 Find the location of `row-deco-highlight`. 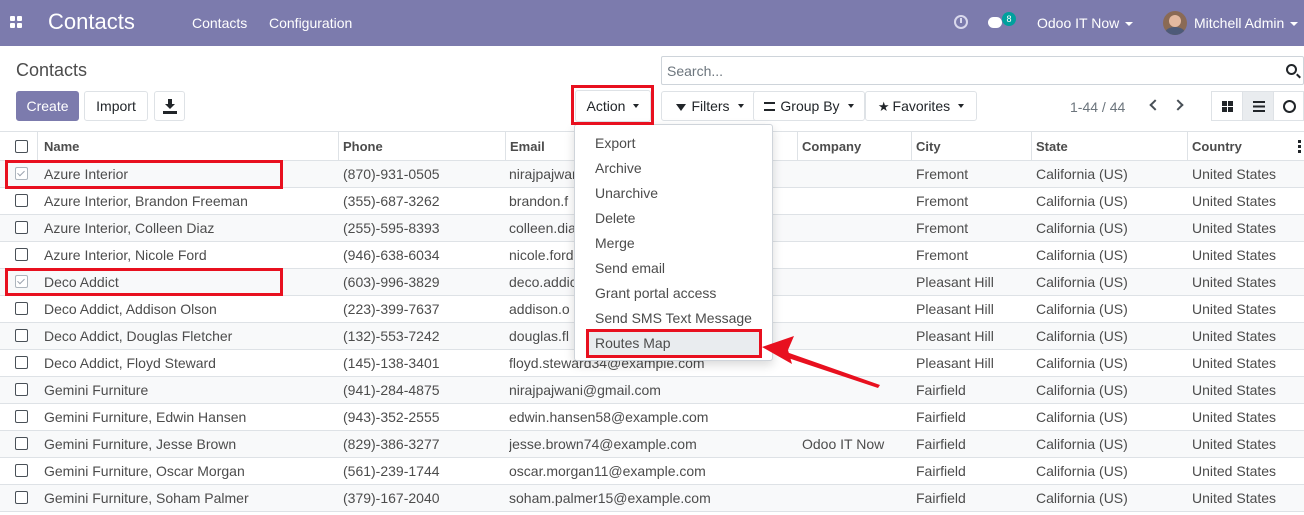

row-deco-highlight is located at coordinates (144, 282).